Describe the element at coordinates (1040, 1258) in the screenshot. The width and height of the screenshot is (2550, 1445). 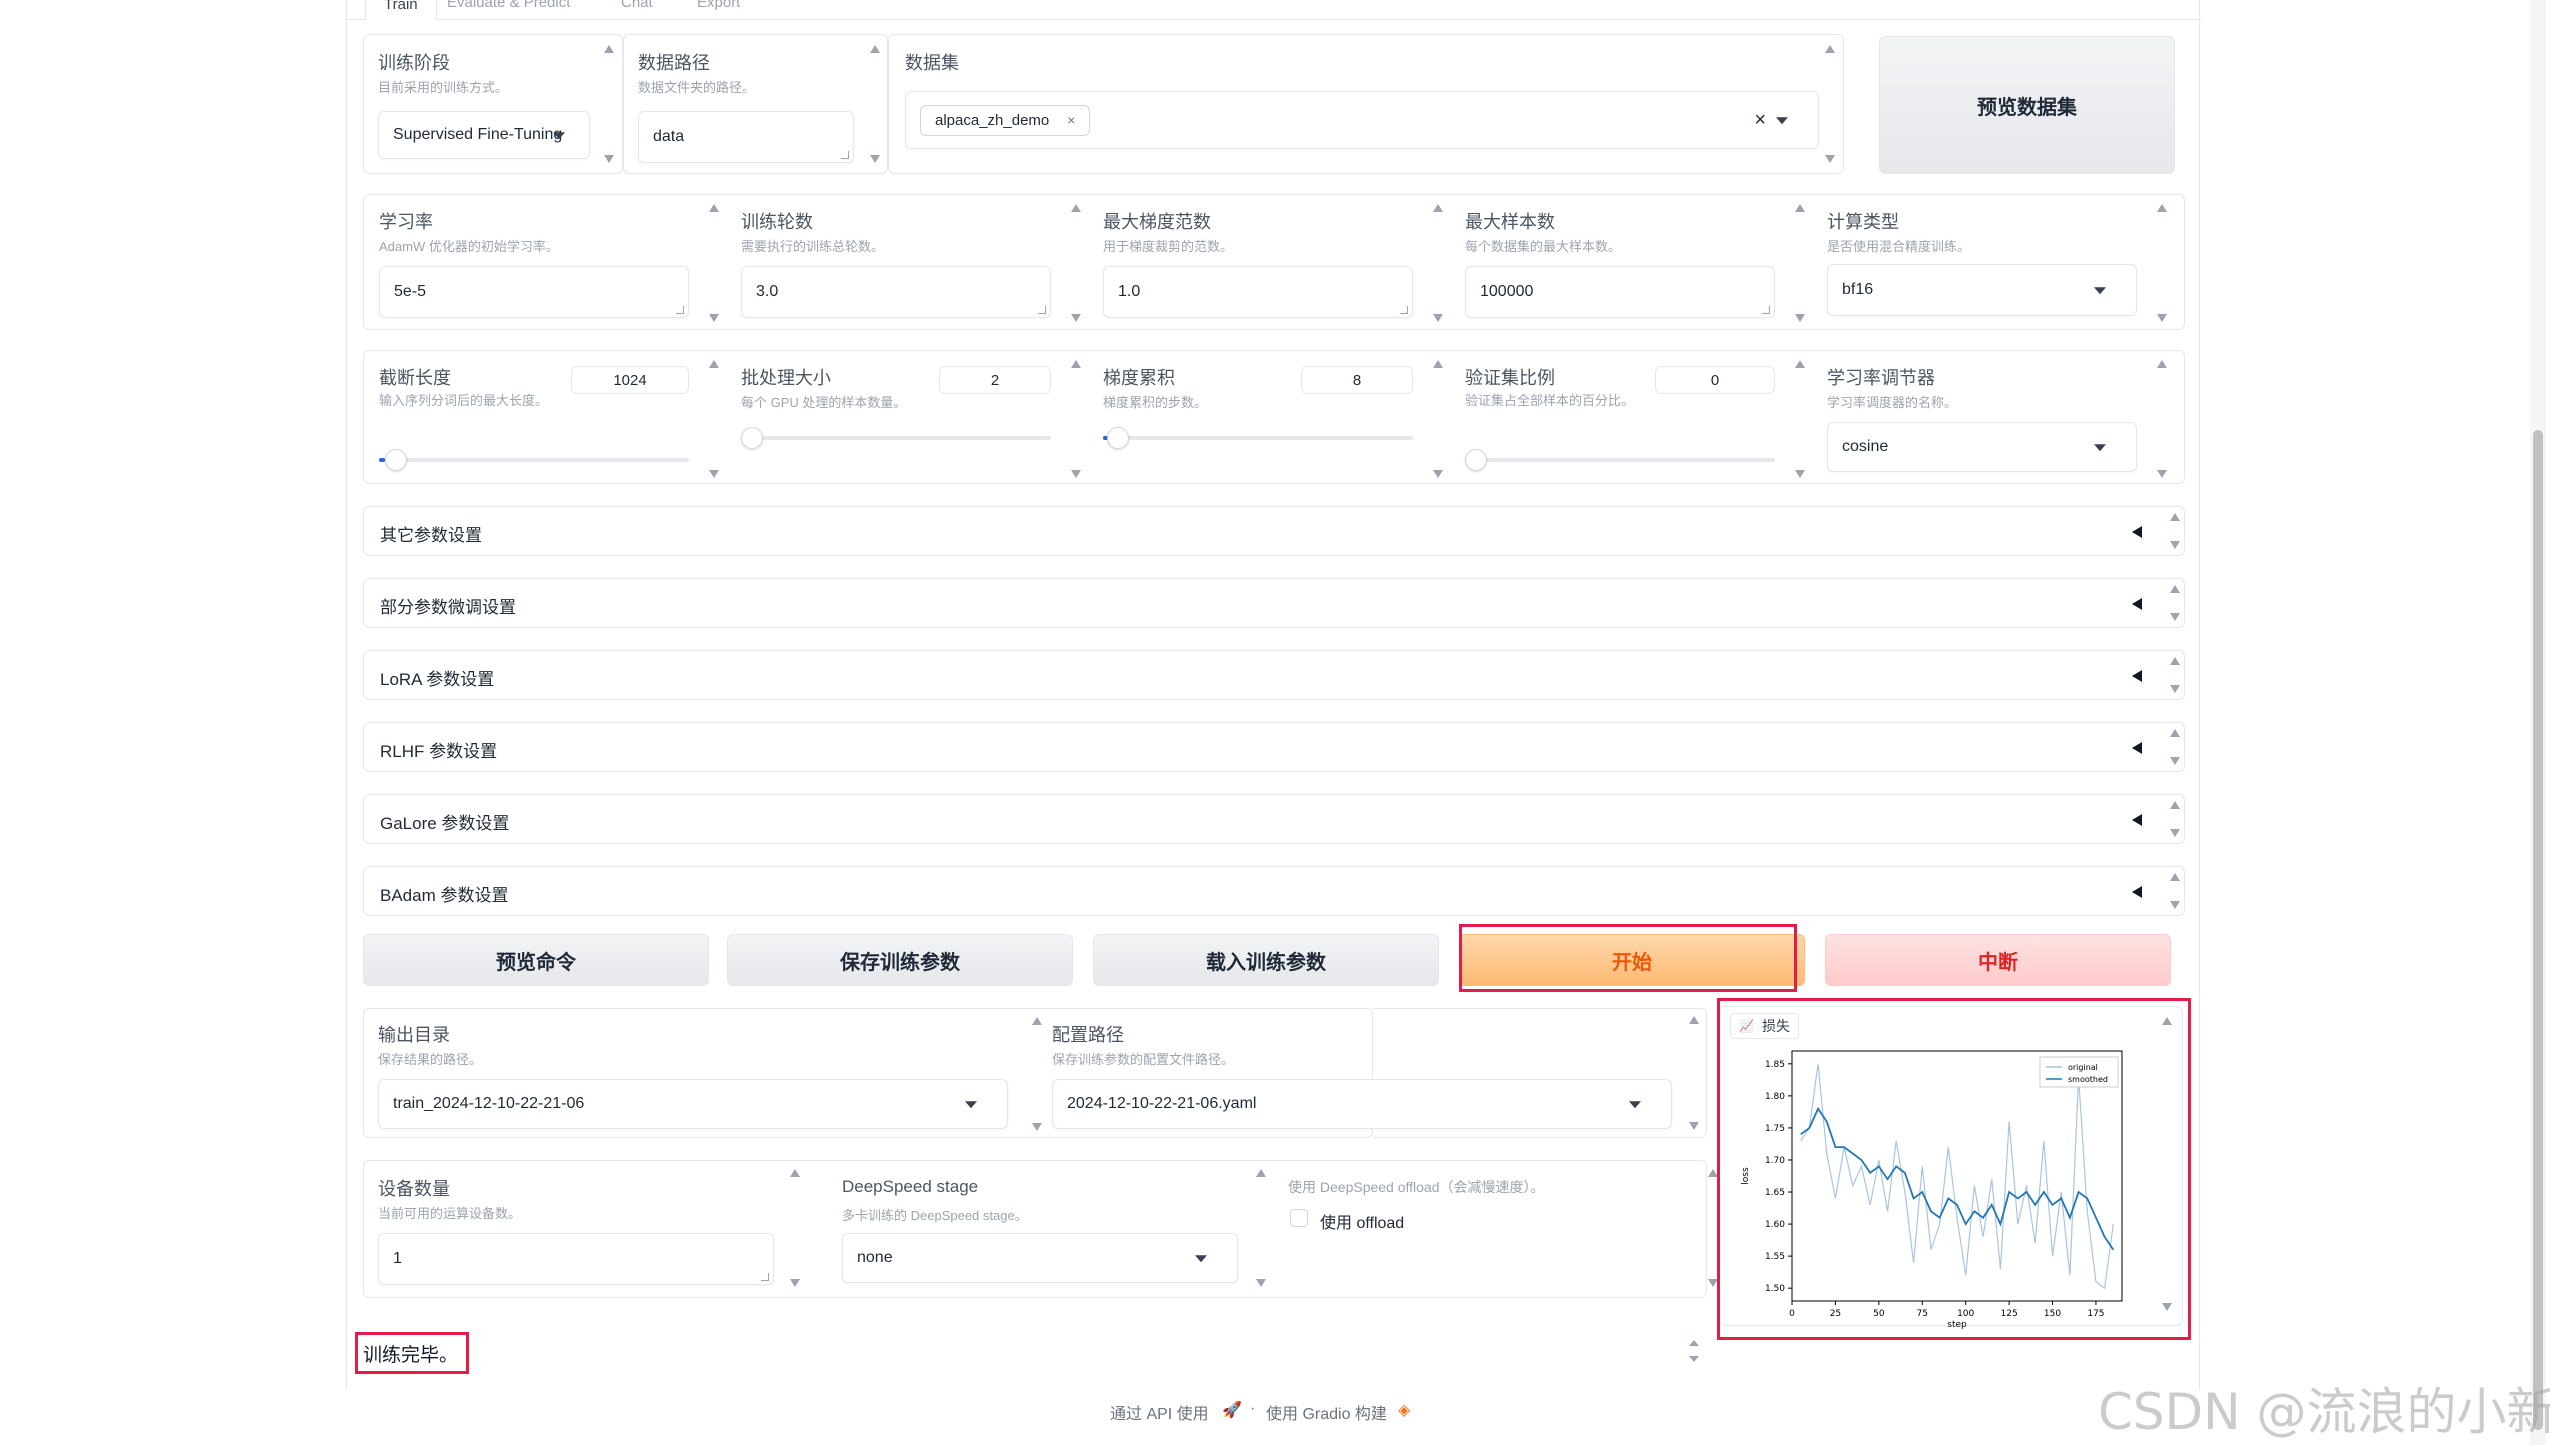
I see `ds-stage-dropdown: none` at that location.